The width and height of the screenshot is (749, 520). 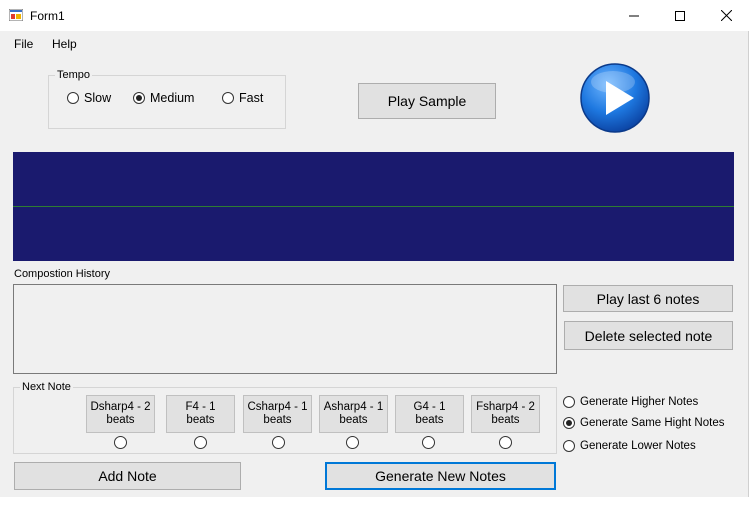 I want to click on note-option-5: G4 - 1 beats, so click(x=429, y=414).